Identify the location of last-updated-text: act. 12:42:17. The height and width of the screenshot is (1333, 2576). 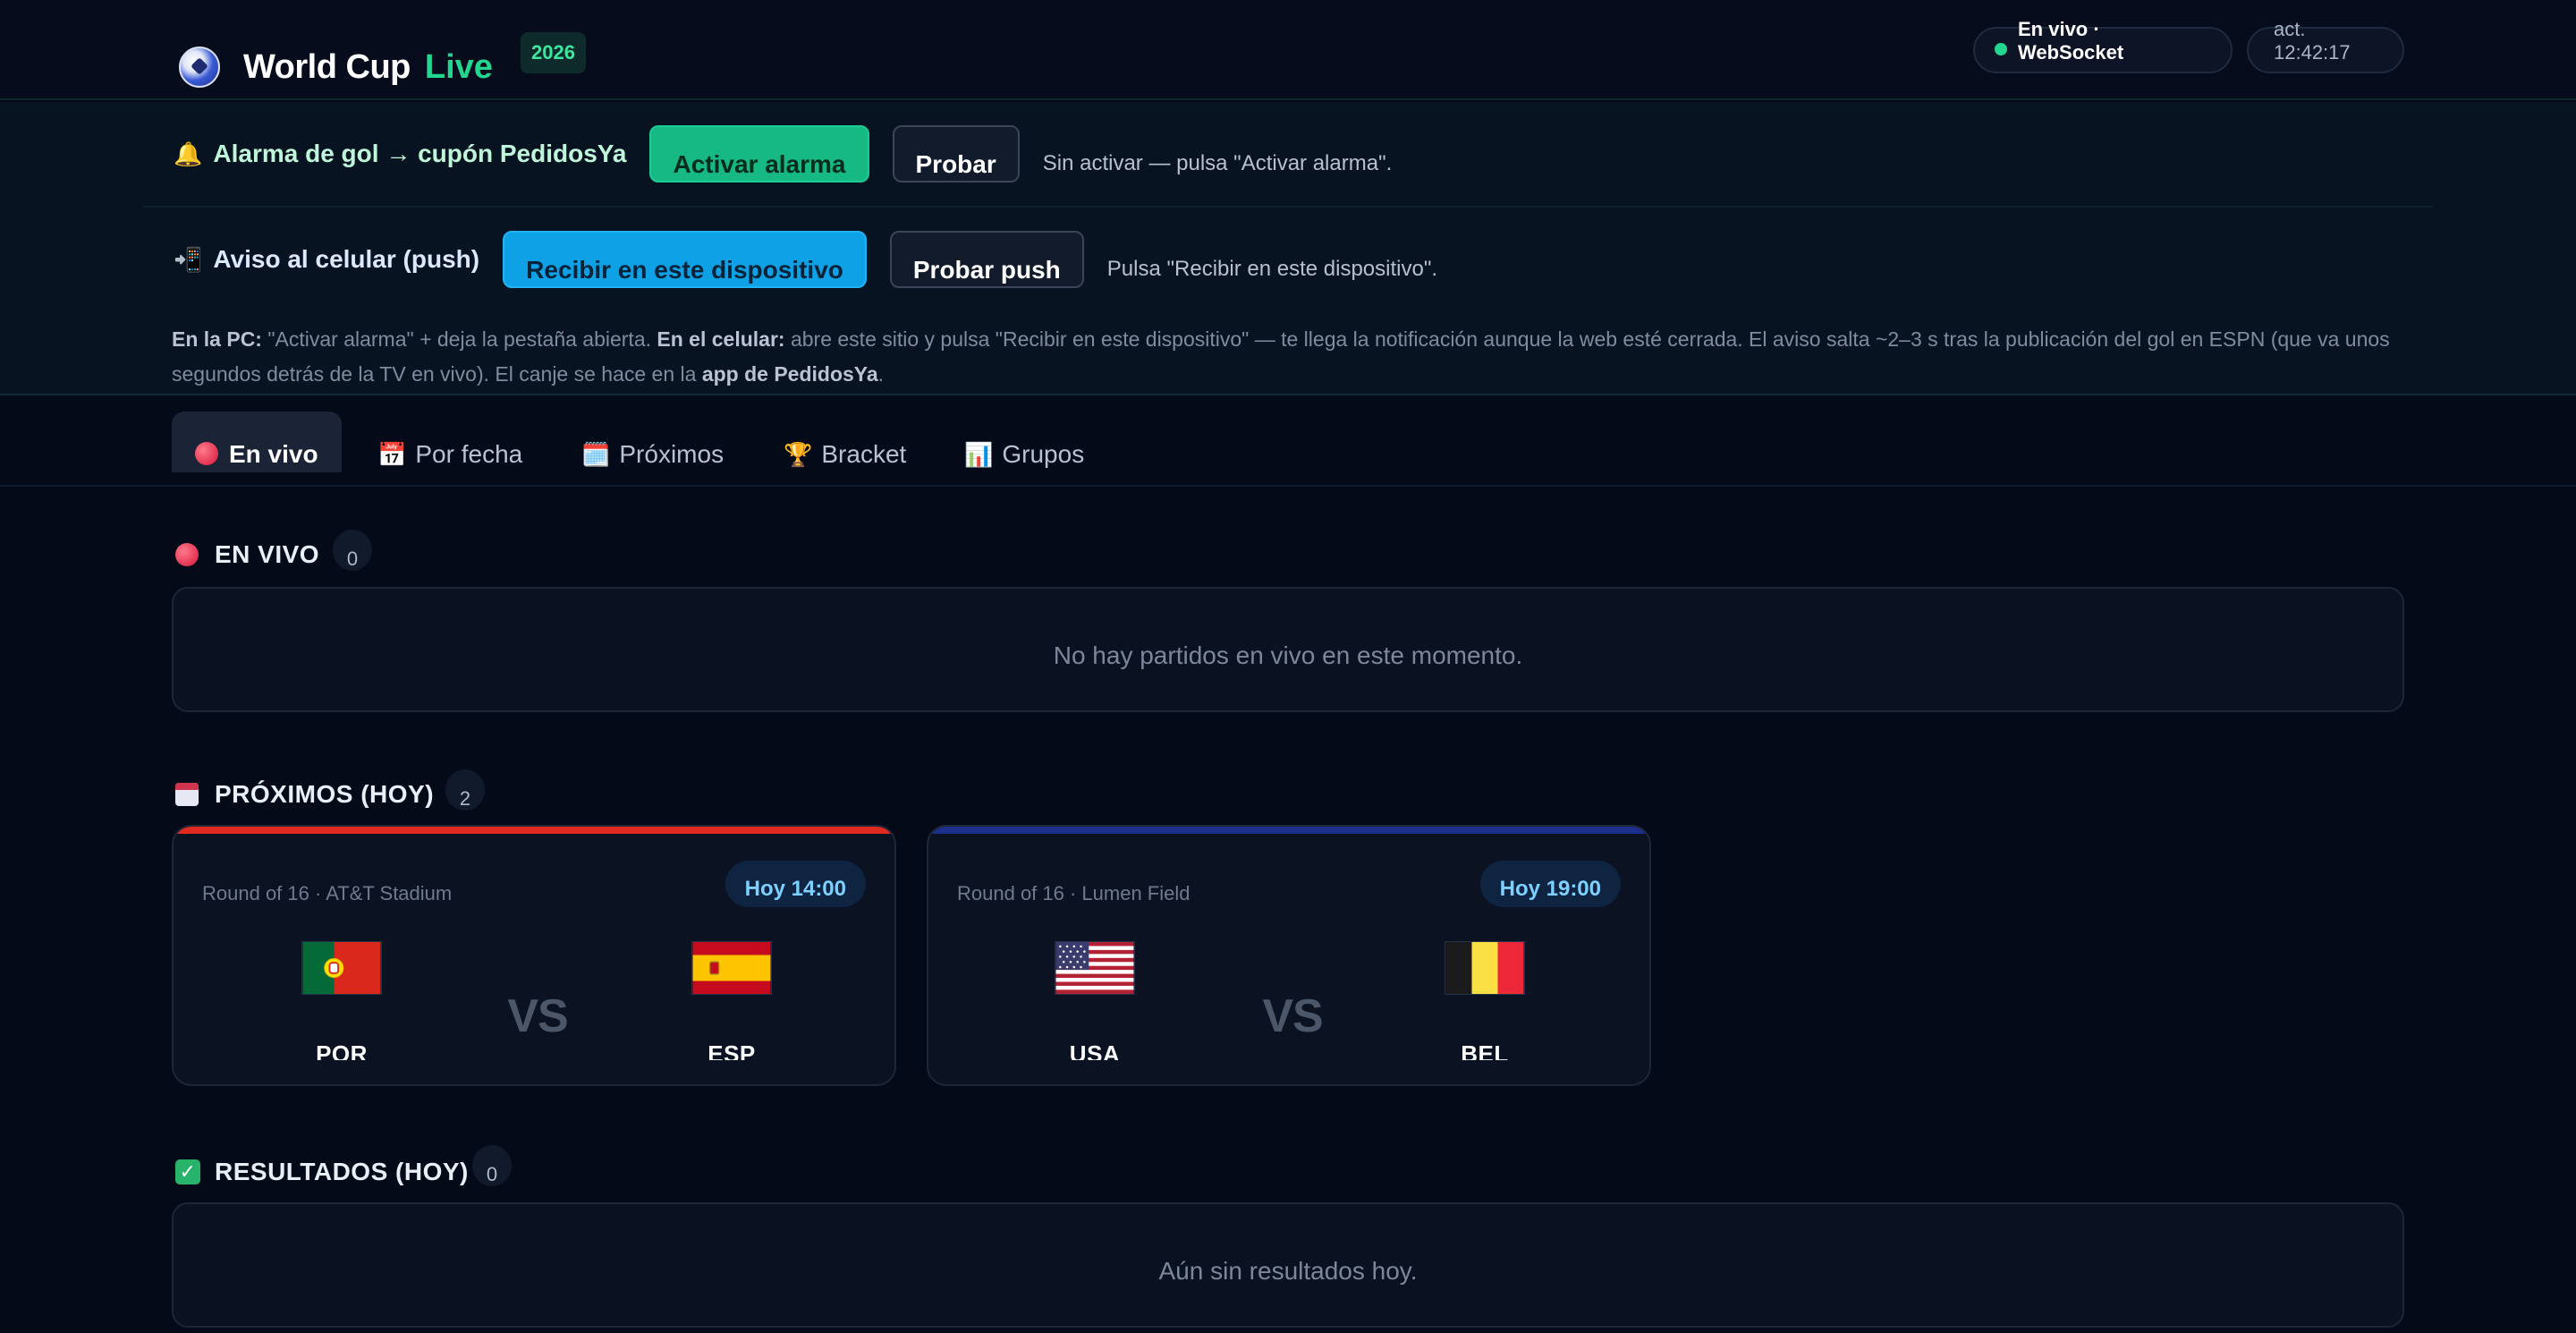
(2312, 41).